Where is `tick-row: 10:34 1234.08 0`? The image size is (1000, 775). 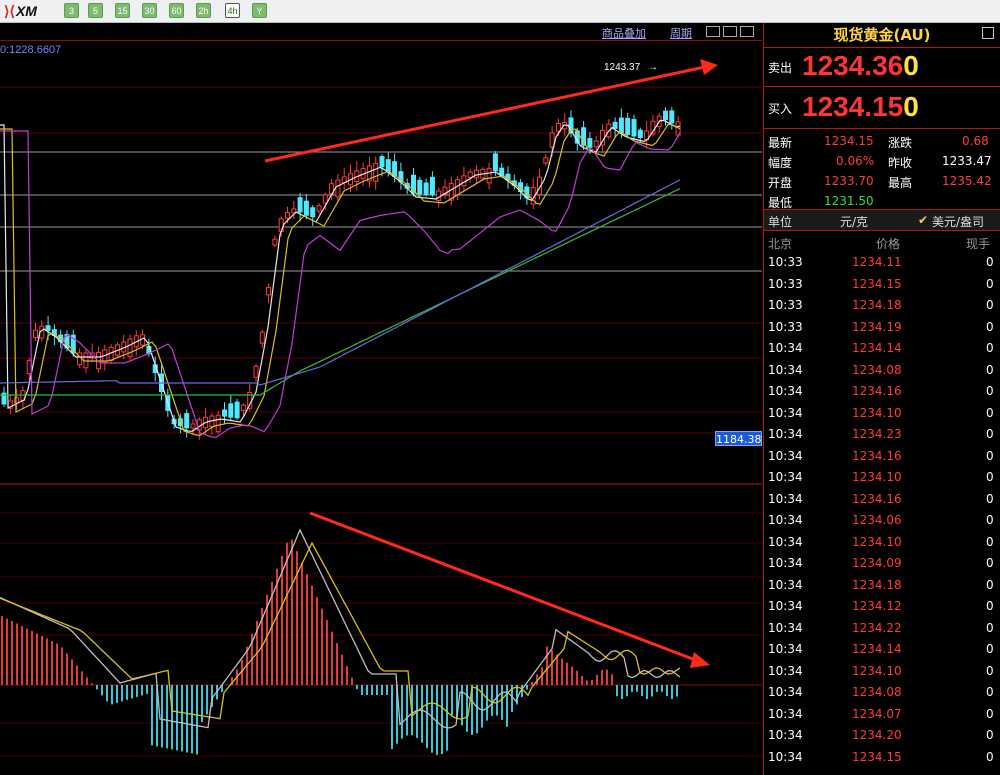 tick-row: 10:34 1234.08 0 is located at coordinates (882, 372).